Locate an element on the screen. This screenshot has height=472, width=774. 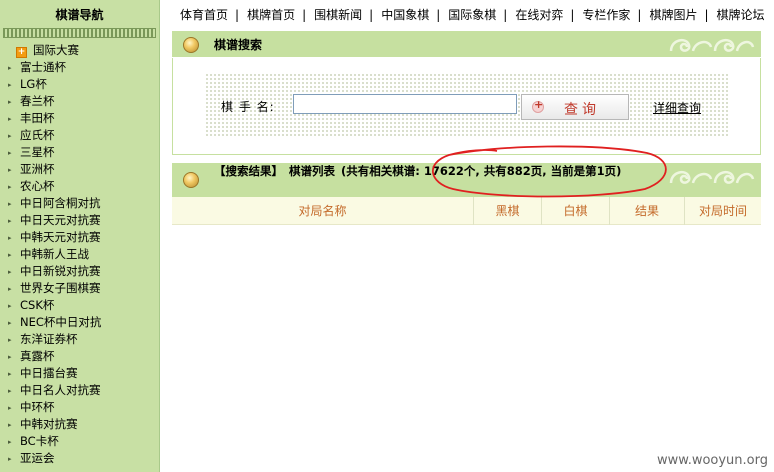
results-head-tag: 【搜索结果】 is located at coordinates (248, 171).